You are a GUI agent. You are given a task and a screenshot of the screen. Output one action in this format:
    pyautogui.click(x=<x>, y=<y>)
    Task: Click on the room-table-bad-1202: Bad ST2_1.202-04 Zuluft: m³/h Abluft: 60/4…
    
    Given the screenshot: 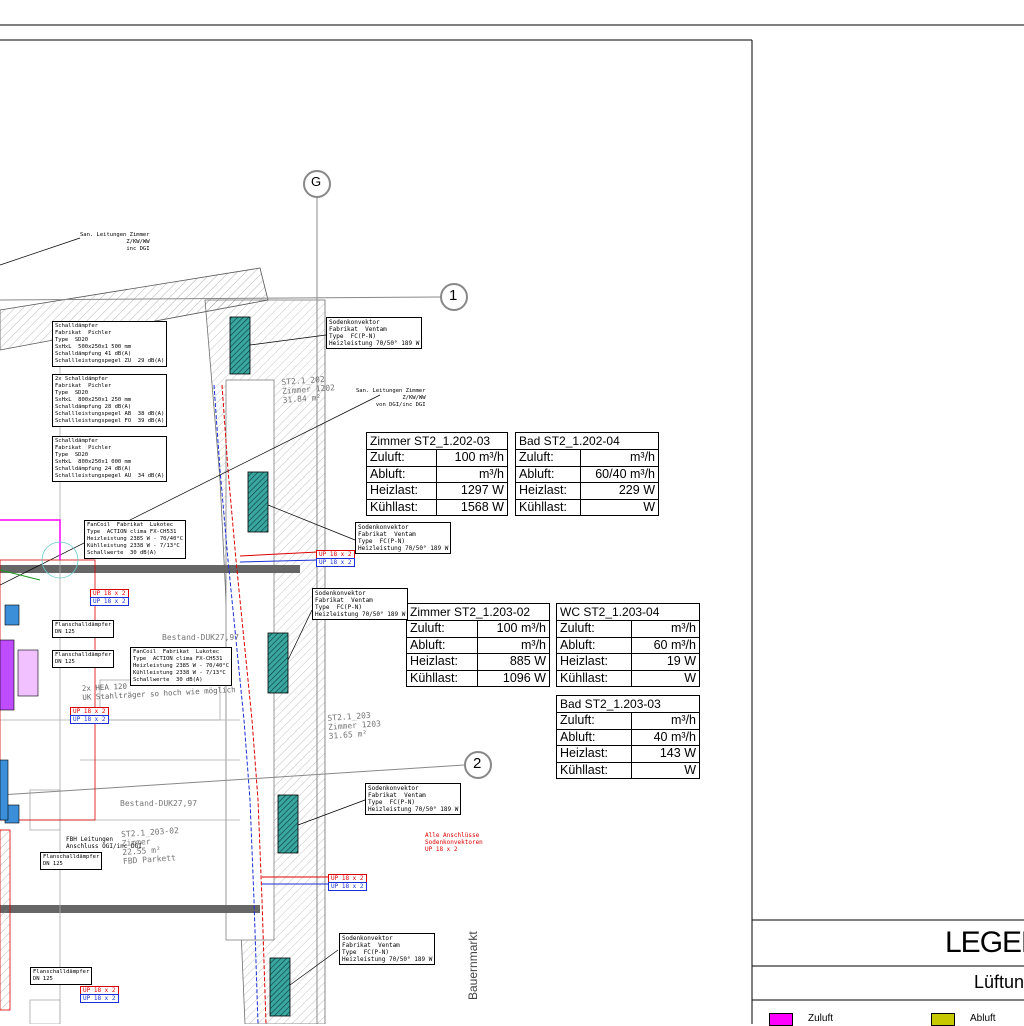 What is the action you would take?
    pyautogui.click(x=587, y=474)
    